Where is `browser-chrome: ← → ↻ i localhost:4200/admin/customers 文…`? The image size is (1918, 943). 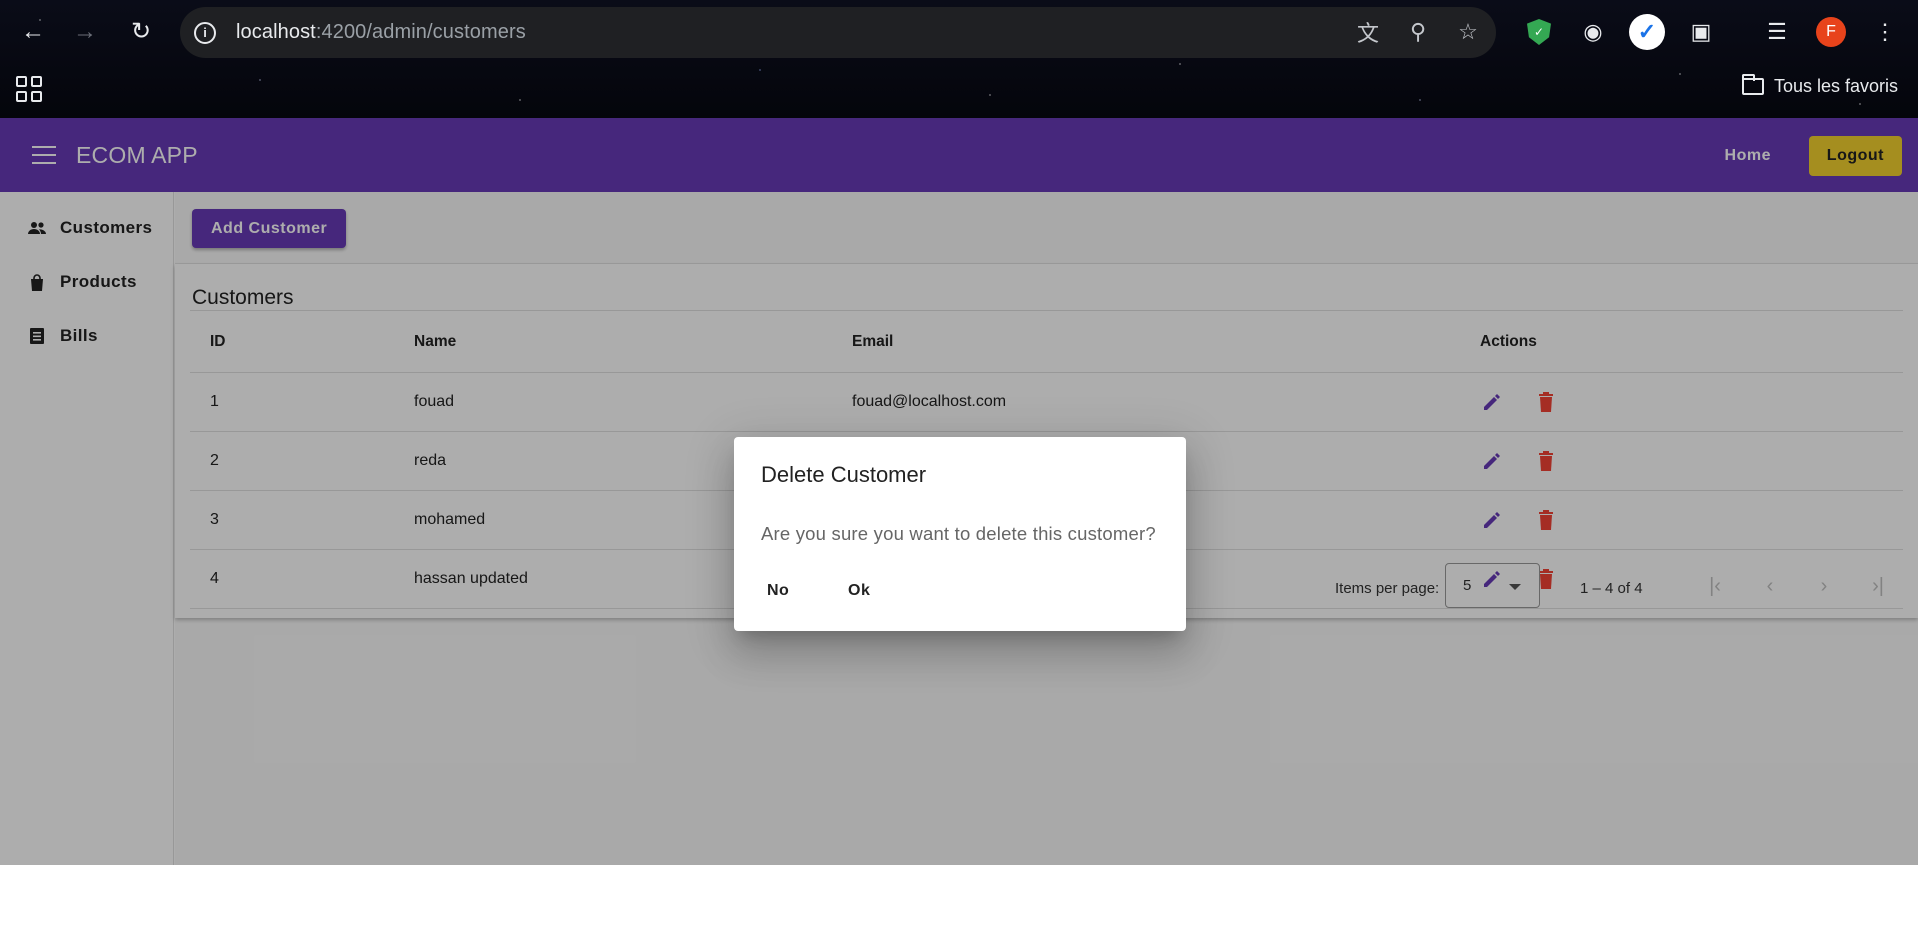
browser-chrome: ← → ↻ i localhost:4200/admin/customers 文… is located at coordinates (959, 59).